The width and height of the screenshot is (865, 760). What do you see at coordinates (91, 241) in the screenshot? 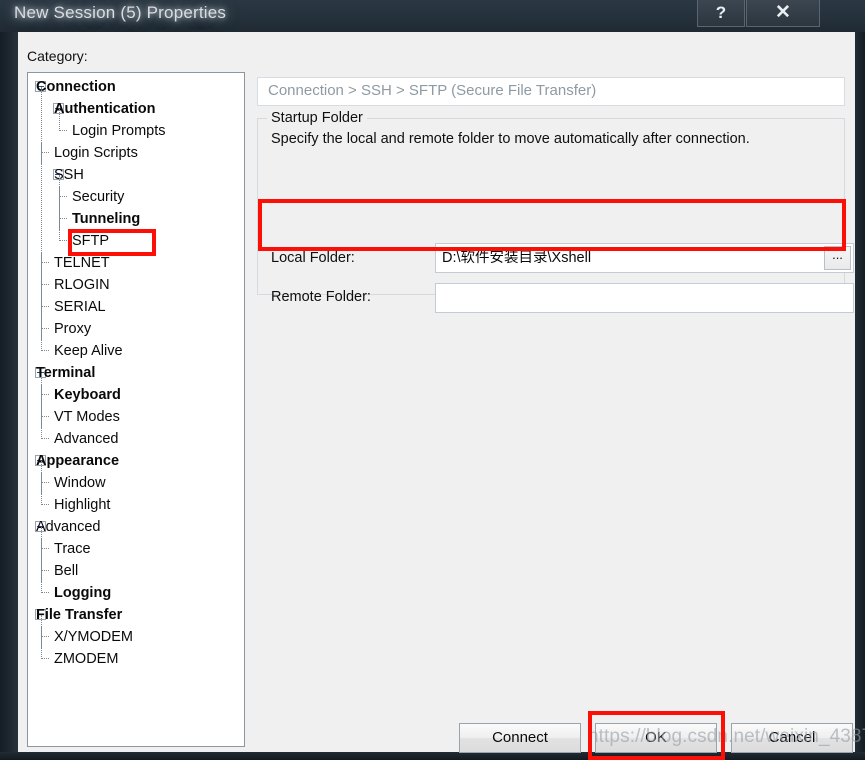
I see `sidebar-item-label: SFTP` at bounding box center [91, 241].